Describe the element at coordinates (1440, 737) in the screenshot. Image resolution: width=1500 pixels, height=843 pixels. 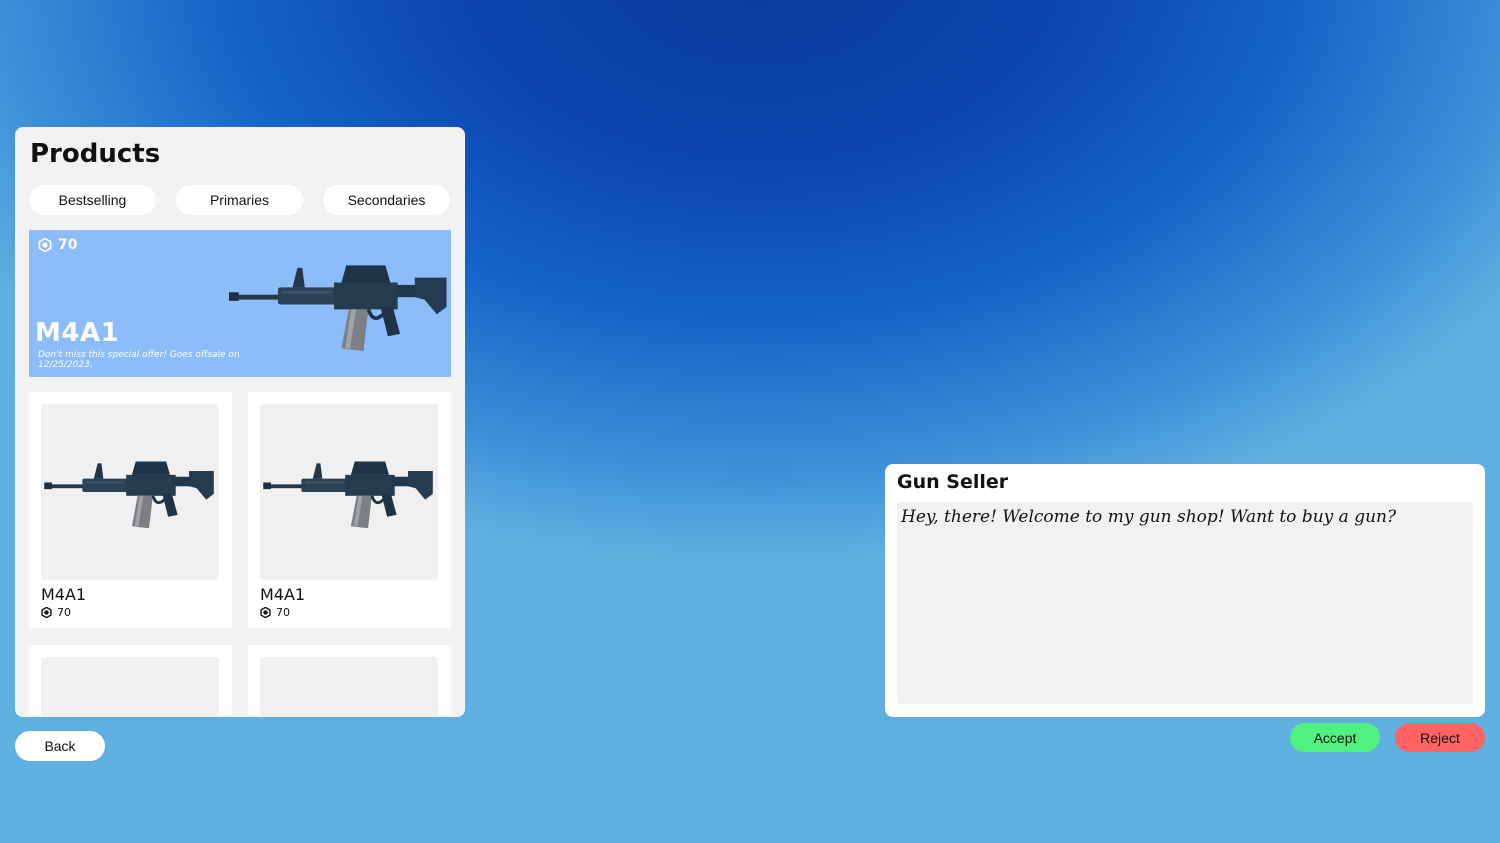
I see `reject-button: Reject` at that location.